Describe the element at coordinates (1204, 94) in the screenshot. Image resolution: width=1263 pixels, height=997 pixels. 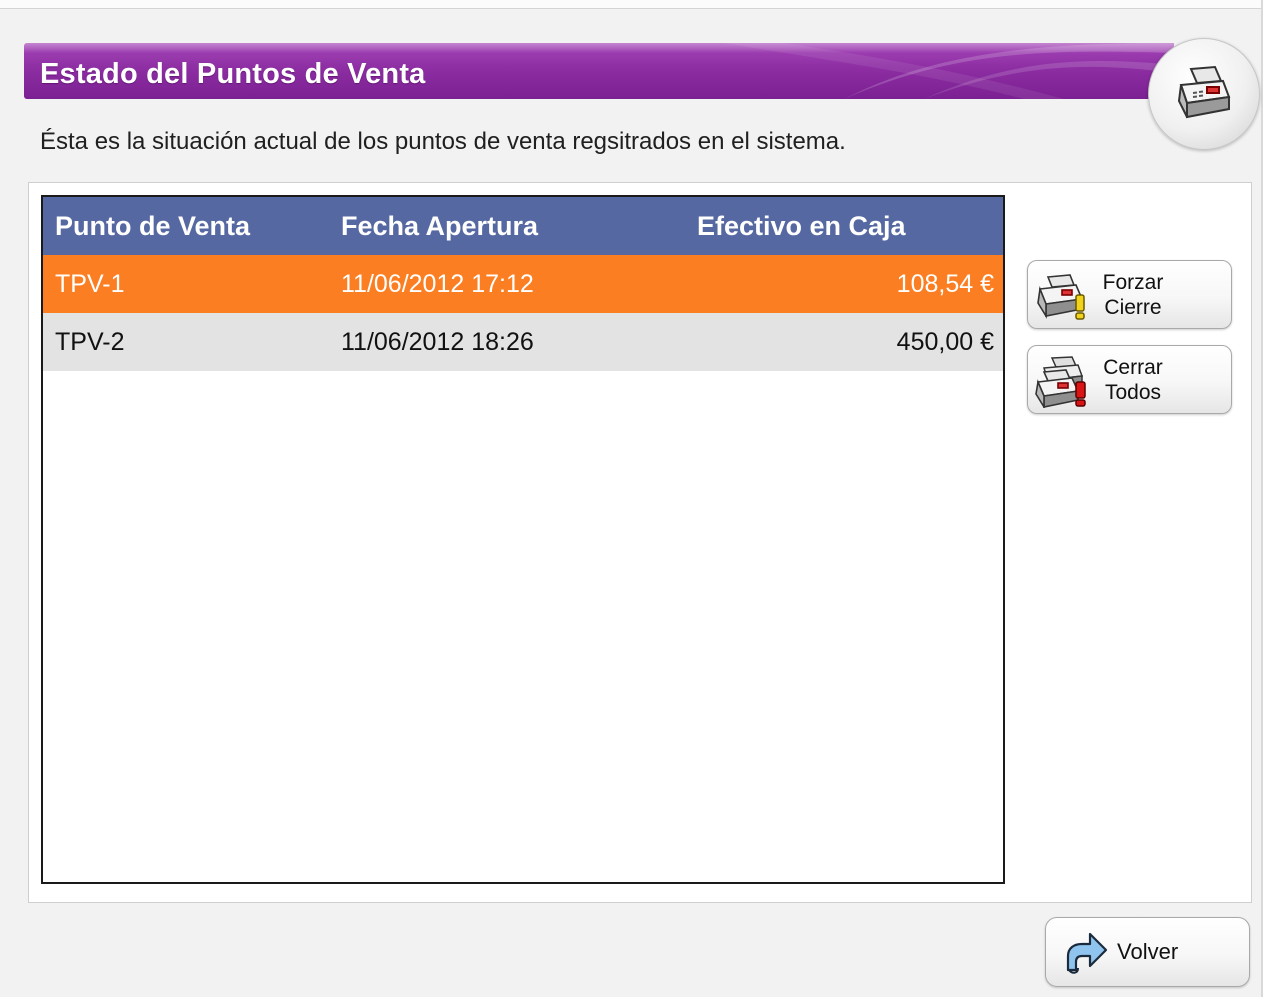
I see `cash-register-icon` at that location.